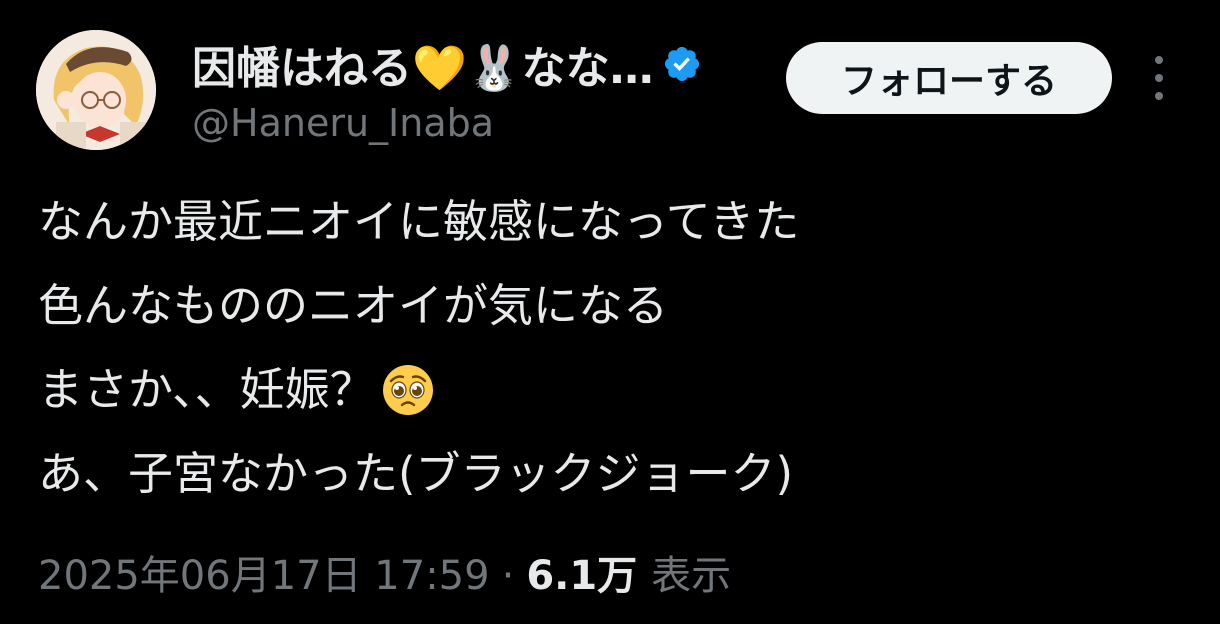 The height and width of the screenshot is (624, 1220). I want to click on views-label: 表示, so click(691, 576).